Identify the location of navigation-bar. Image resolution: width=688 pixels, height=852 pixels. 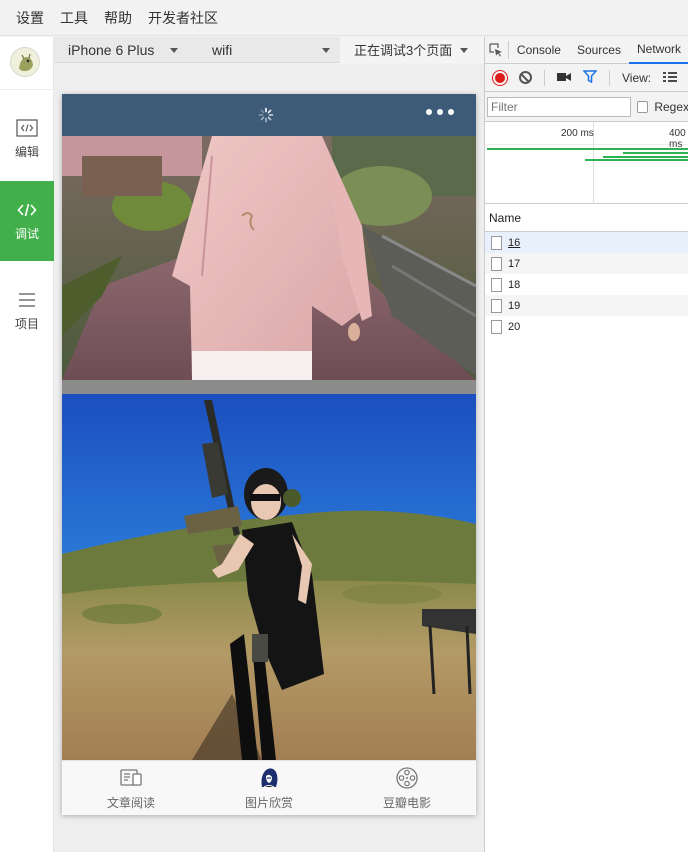
(269, 115).